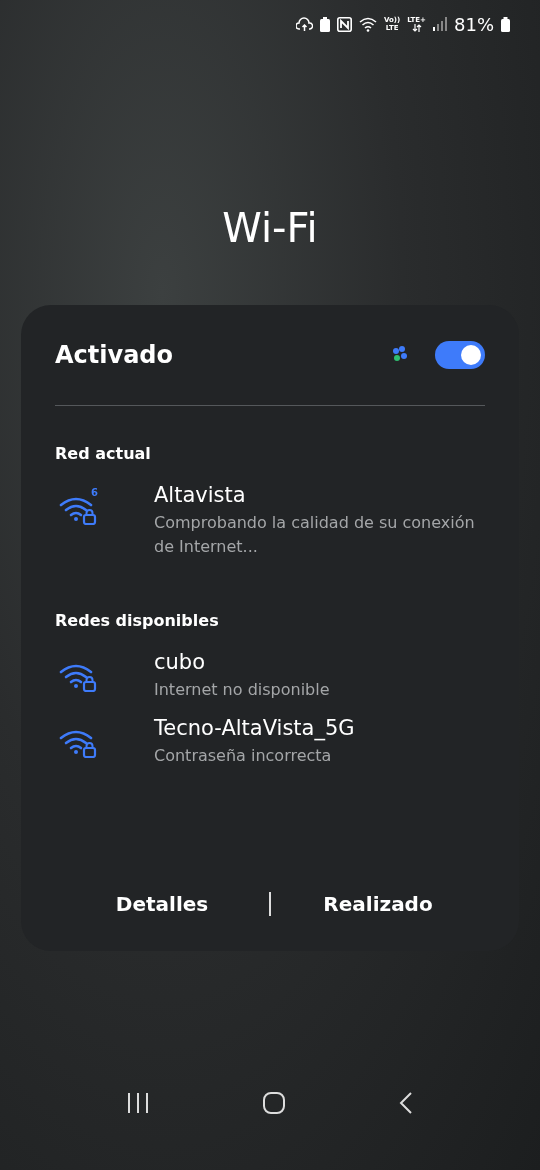  Describe the element at coordinates (243, 756) in the screenshot. I see `network-status: Contraseña incorrecta` at that location.